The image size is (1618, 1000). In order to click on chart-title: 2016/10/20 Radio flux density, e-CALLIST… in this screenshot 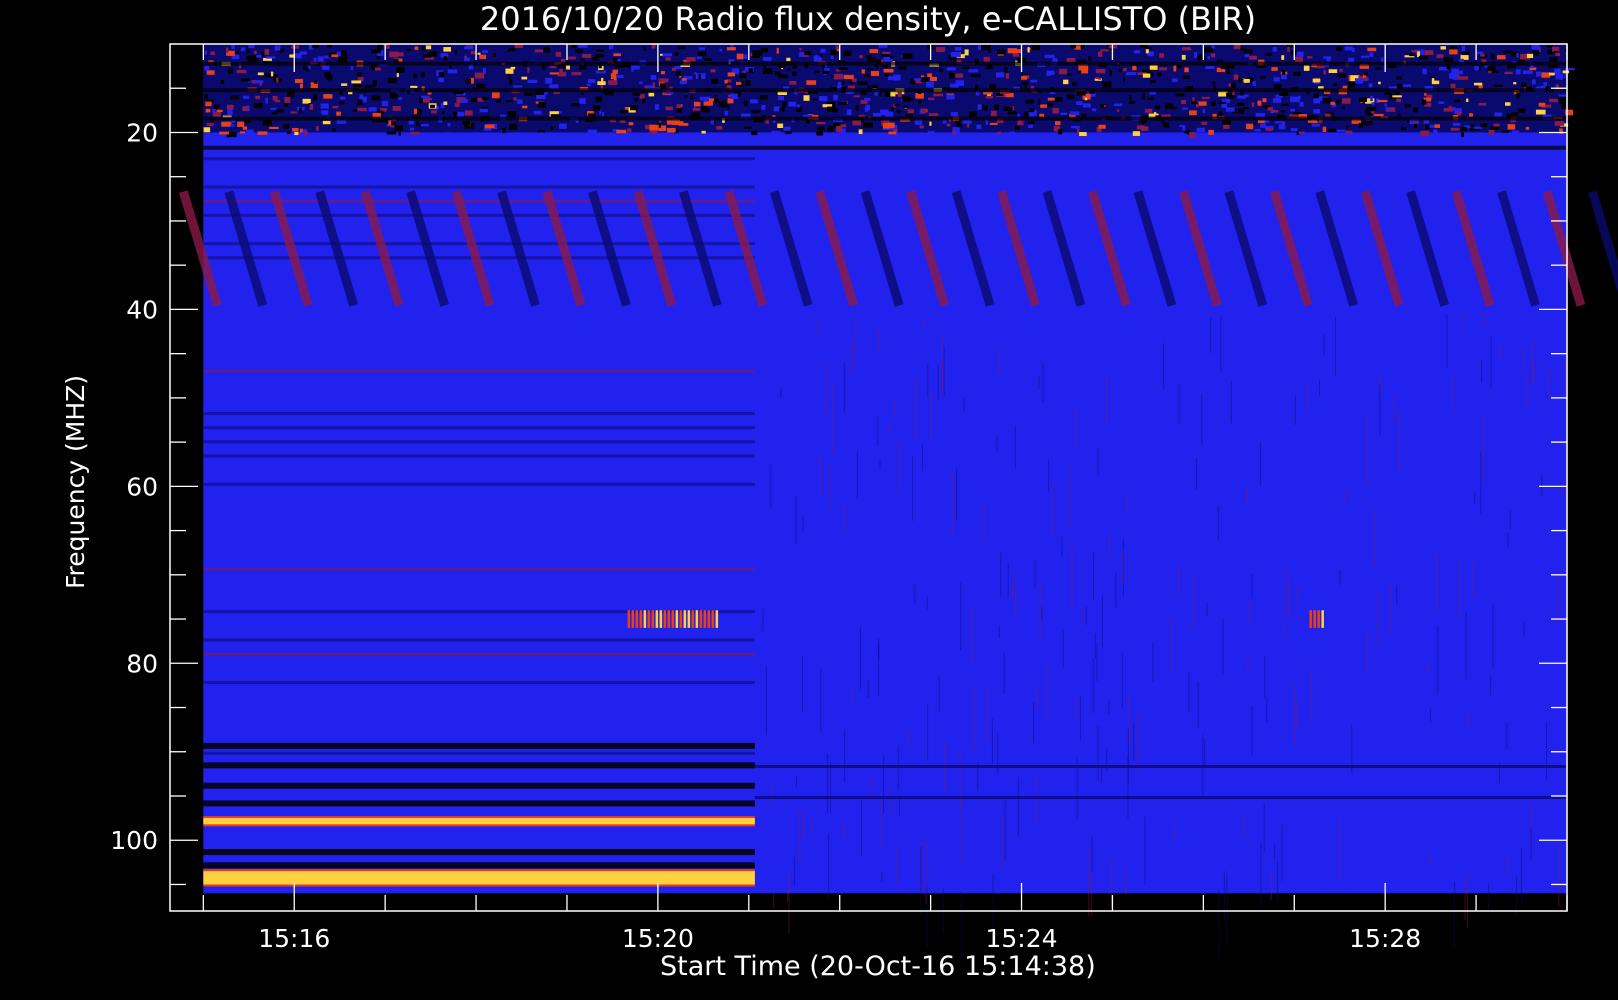, I will do `click(868, 19)`.